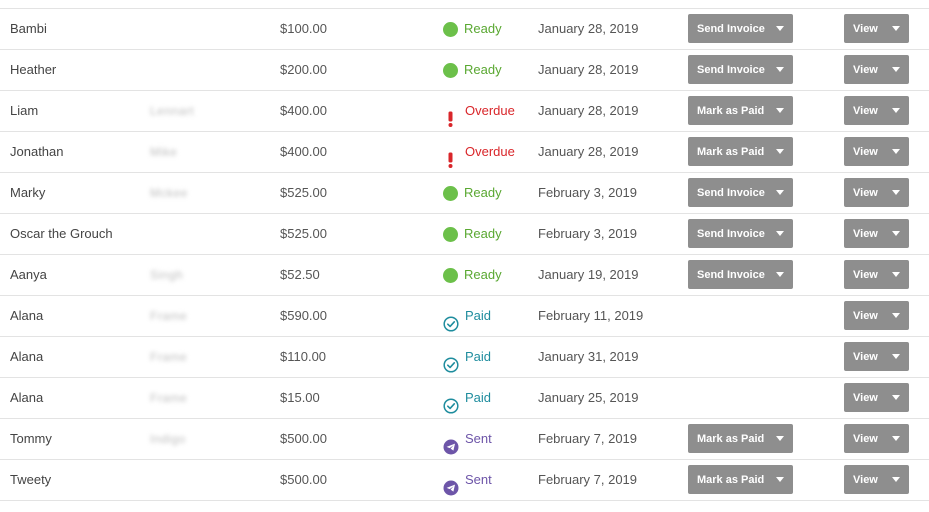 The width and height of the screenshot is (929, 512). I want to click on first-name-cell: Liam, so click(24, 110).